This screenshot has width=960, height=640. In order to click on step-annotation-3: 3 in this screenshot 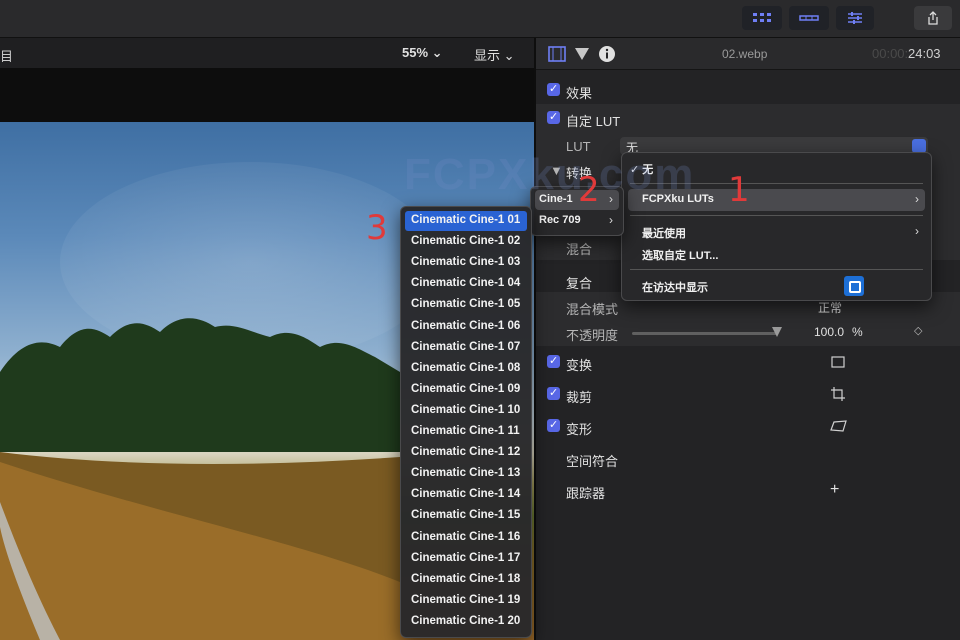, I will do `click(377, 228)`.